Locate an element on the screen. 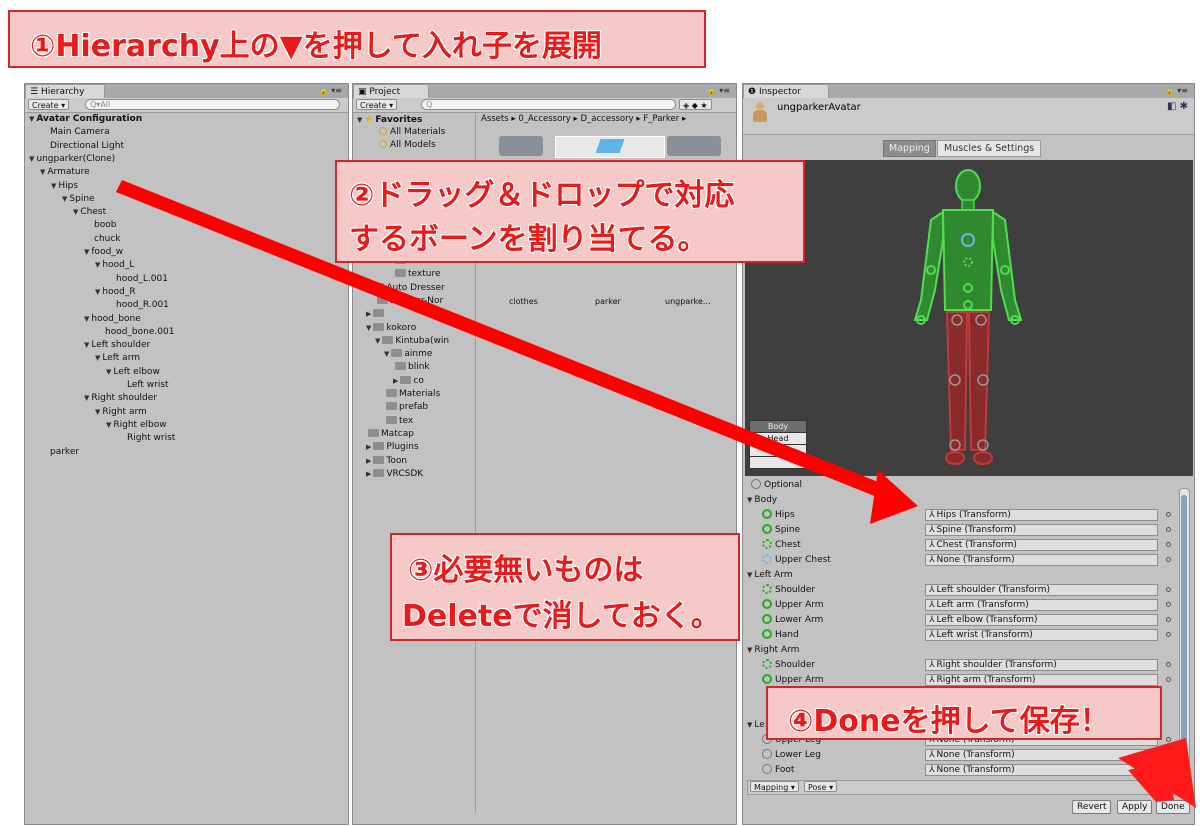 Image resolution: width=1200 pixels, height=826 pixels. hierarchy-item: ▼ Spine is located at coordinates (78, 199).